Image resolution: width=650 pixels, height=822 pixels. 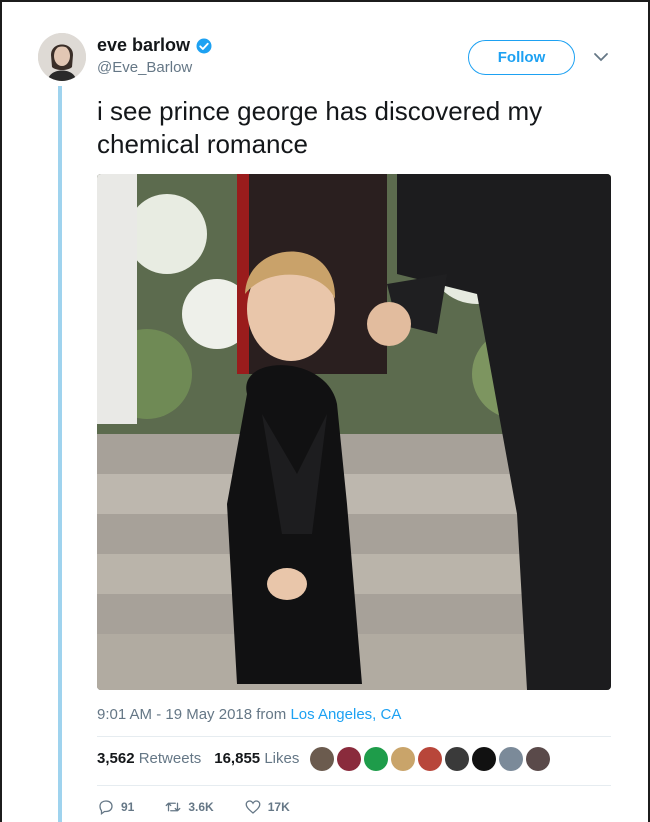 What do you see at coordinates (271, 714) in the screenshot?
I see `from-label: from` at bounding box center [271, 714].